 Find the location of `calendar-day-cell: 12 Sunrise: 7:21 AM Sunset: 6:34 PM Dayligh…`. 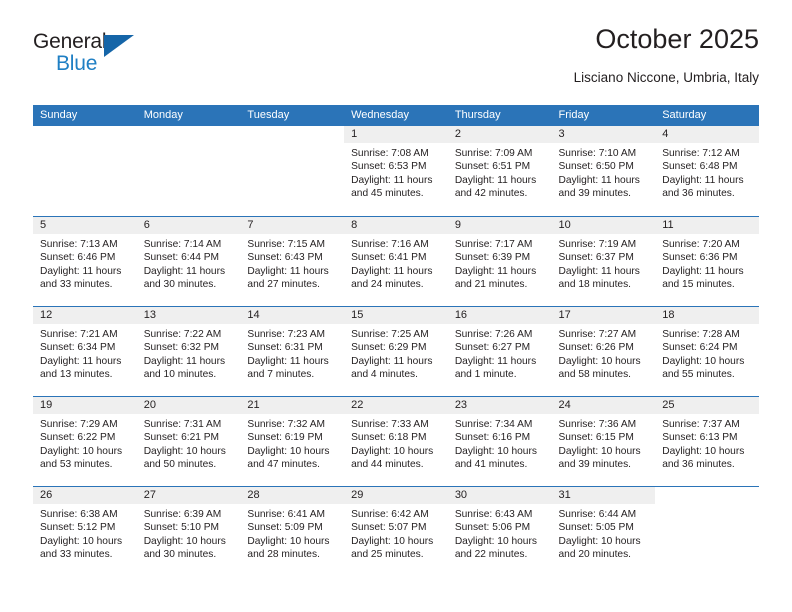

calendar-day-cell: 12 Sunrise: 7:21 AM Sunset: 6:34 PM Dayligh… is located at coordinates (85, 351).